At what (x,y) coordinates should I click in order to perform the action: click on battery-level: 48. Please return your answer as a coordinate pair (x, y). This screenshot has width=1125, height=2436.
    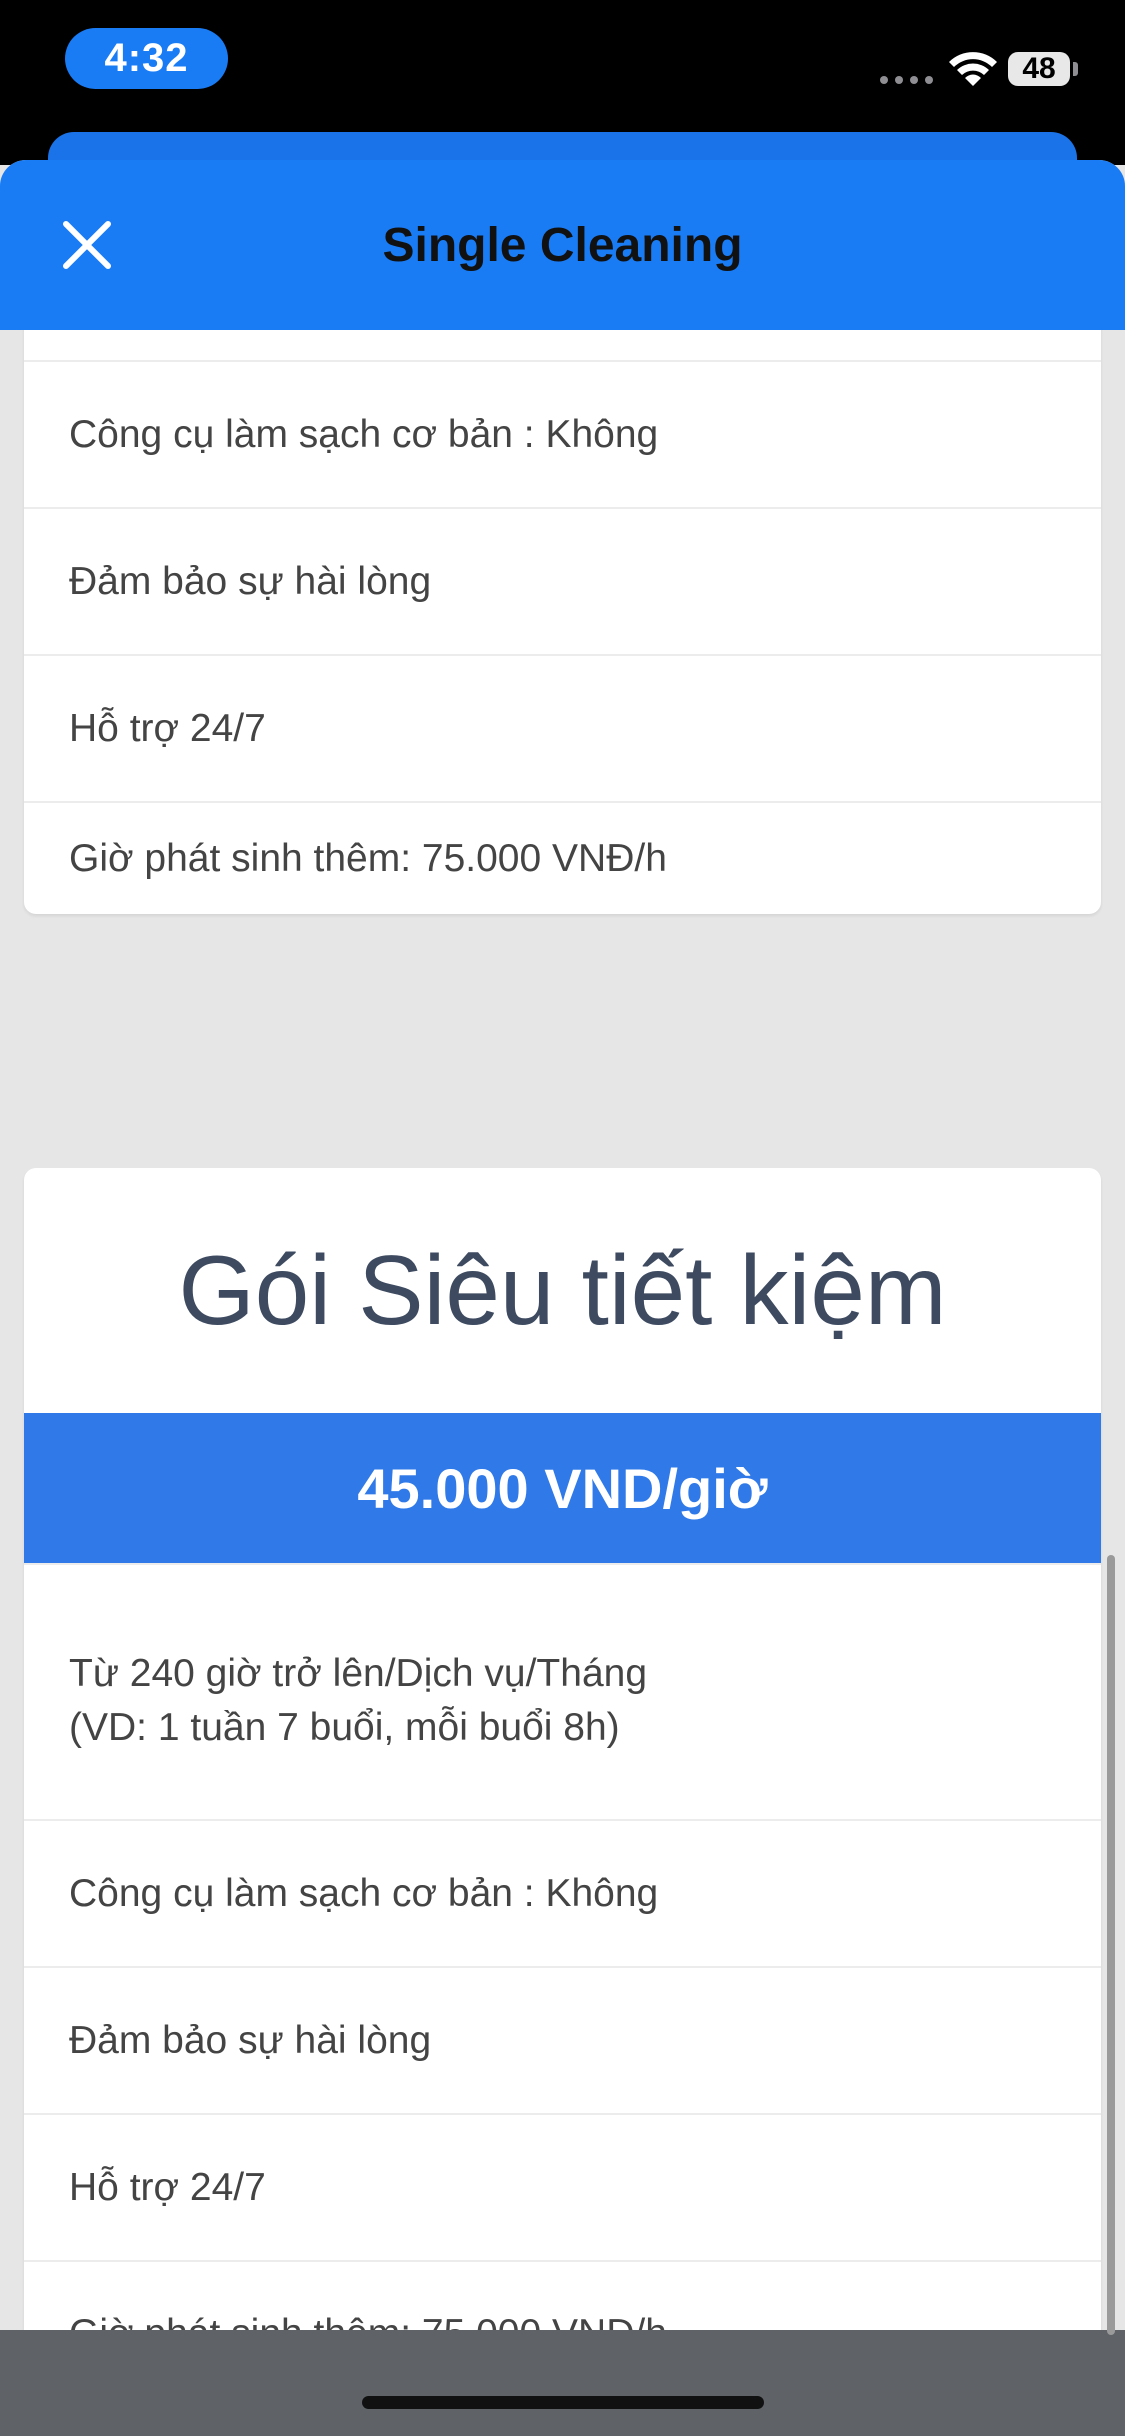
    Looking at the image, I should click on (1039, 68).